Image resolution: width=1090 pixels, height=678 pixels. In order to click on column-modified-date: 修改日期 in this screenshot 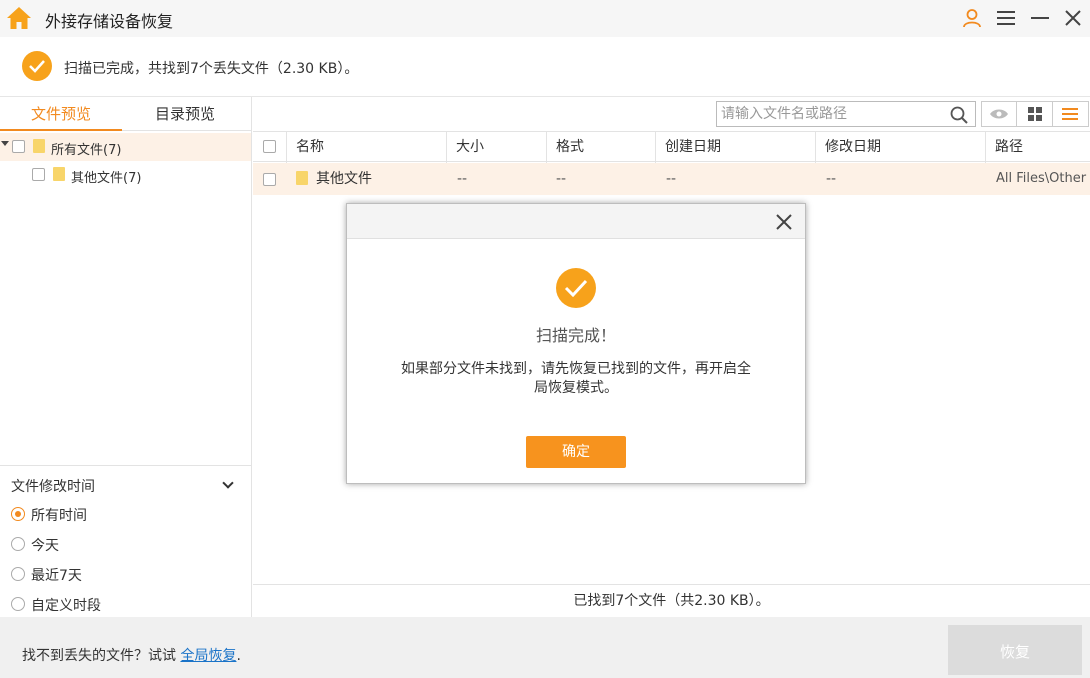, I will do `click(900, 147)`.